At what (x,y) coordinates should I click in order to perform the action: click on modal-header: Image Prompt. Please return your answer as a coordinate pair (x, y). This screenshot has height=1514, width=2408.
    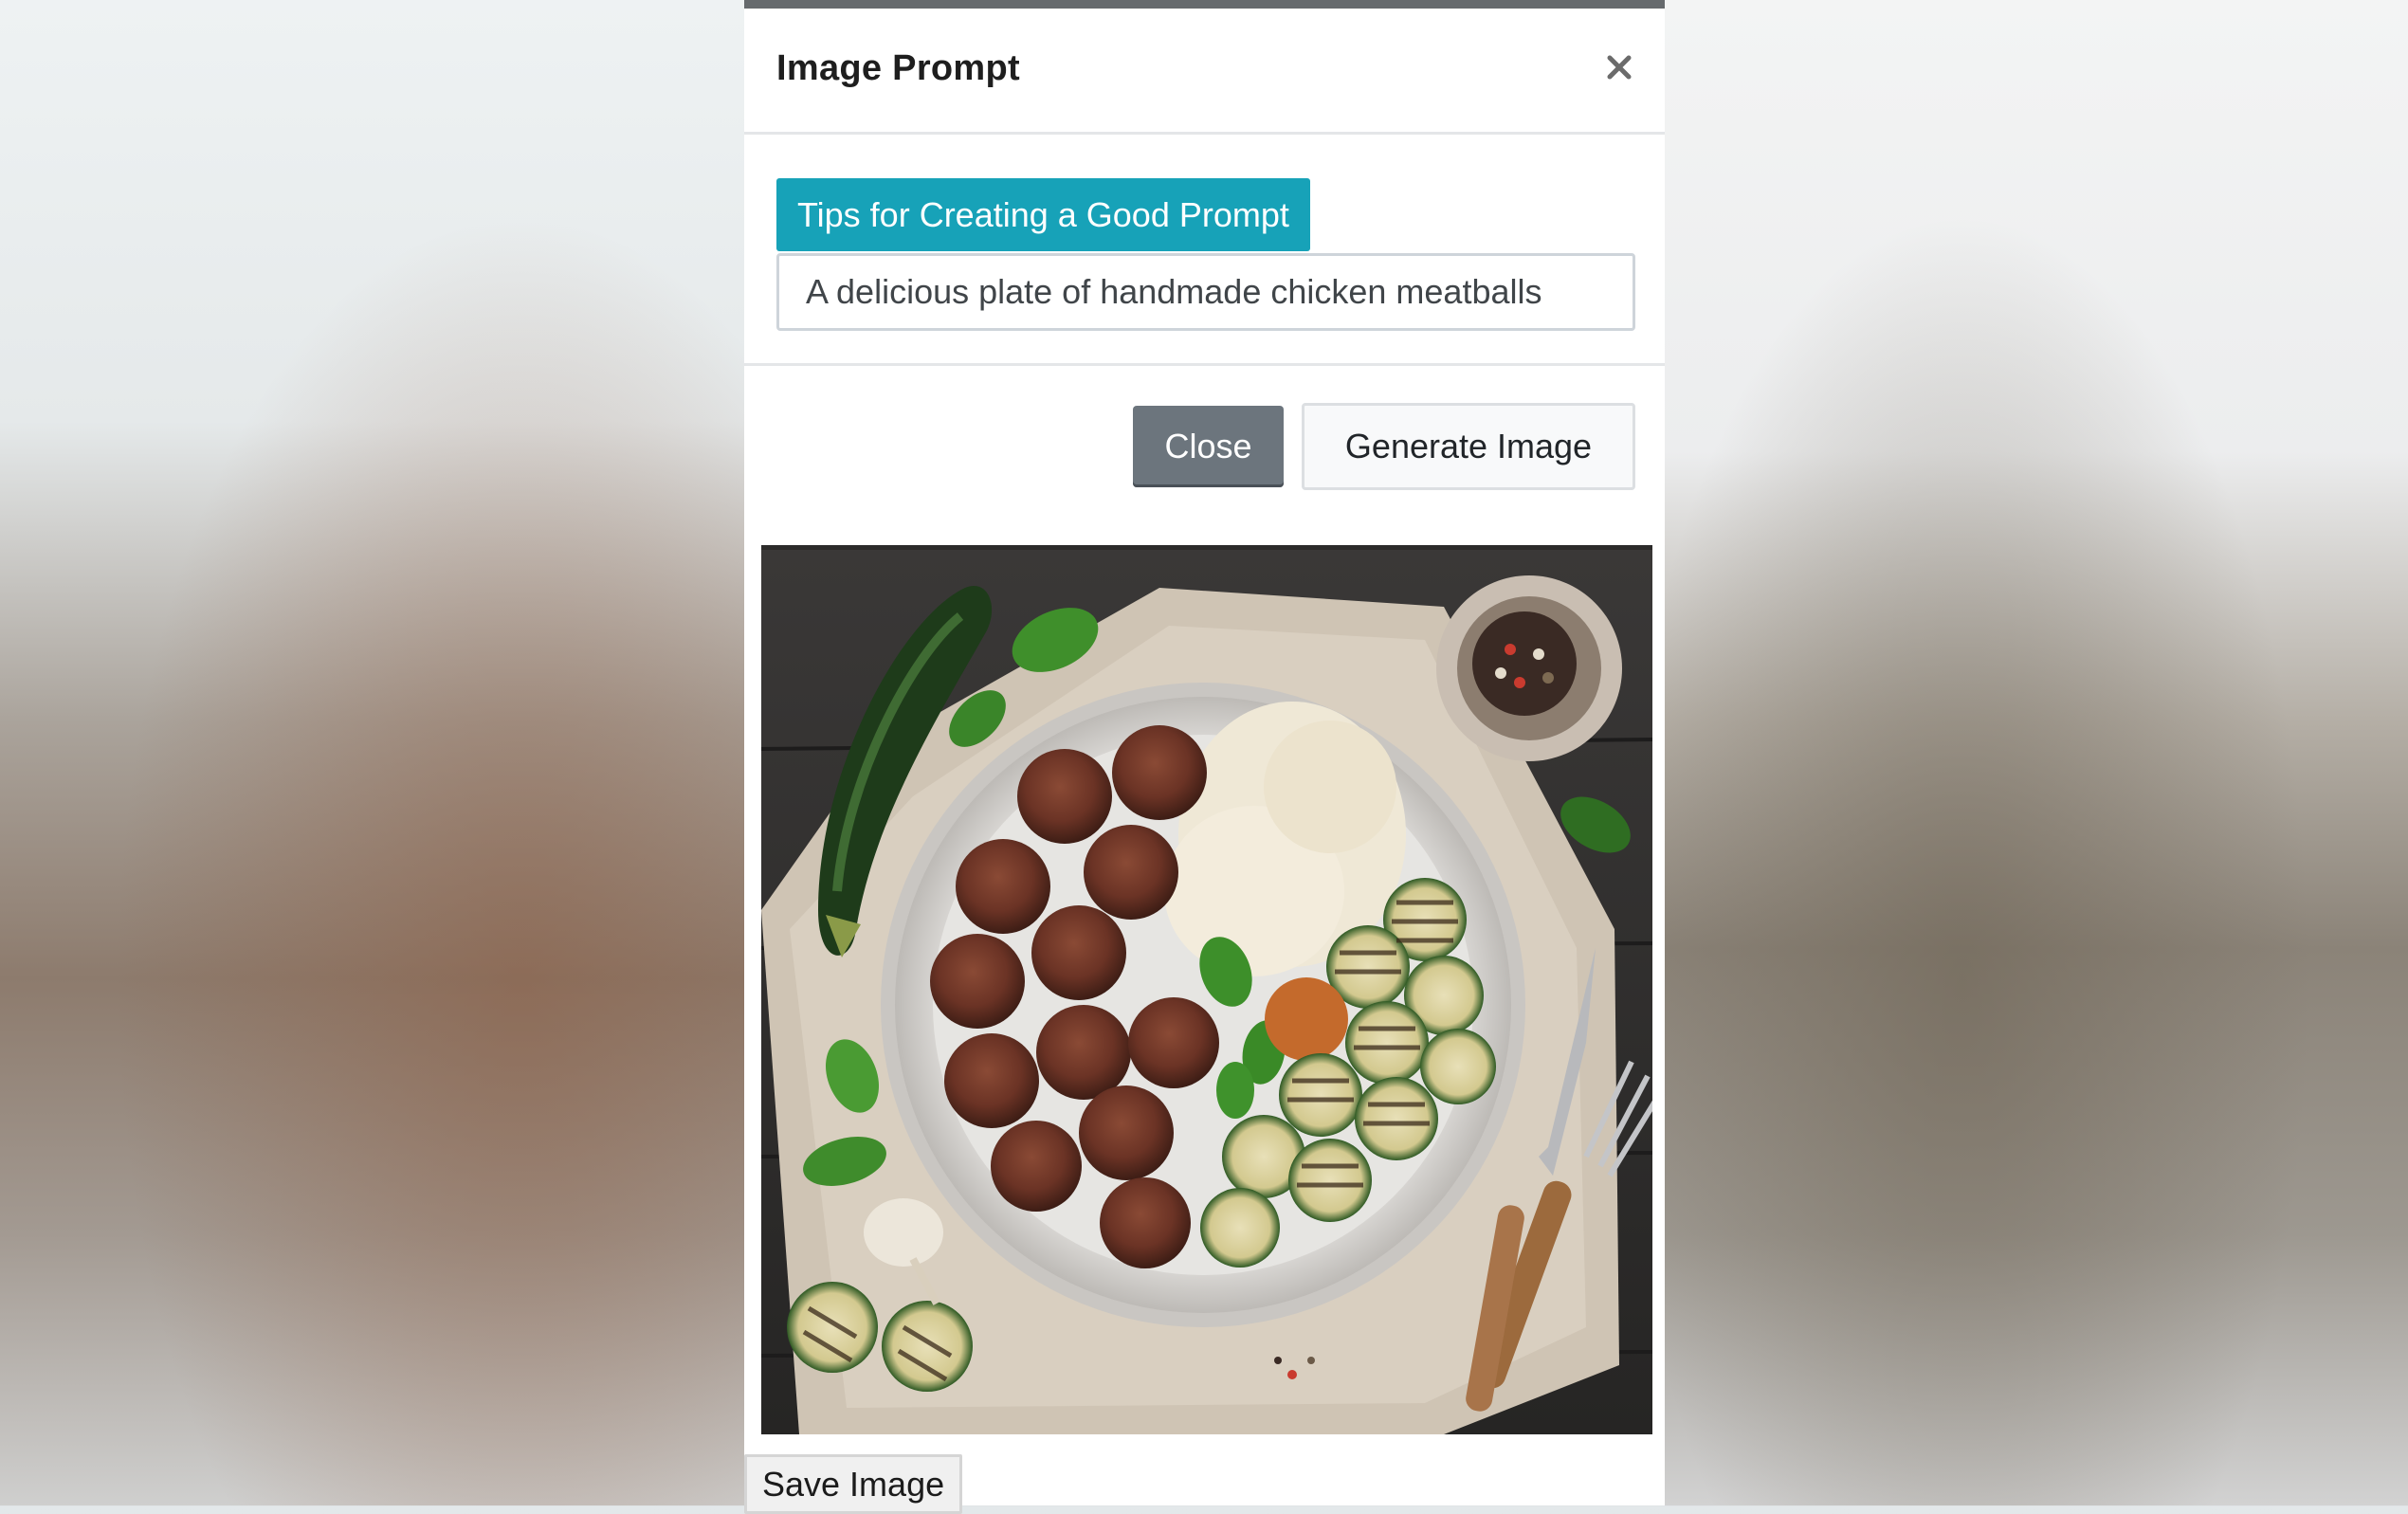
    Looking at the image, I should click on (1204, 72).